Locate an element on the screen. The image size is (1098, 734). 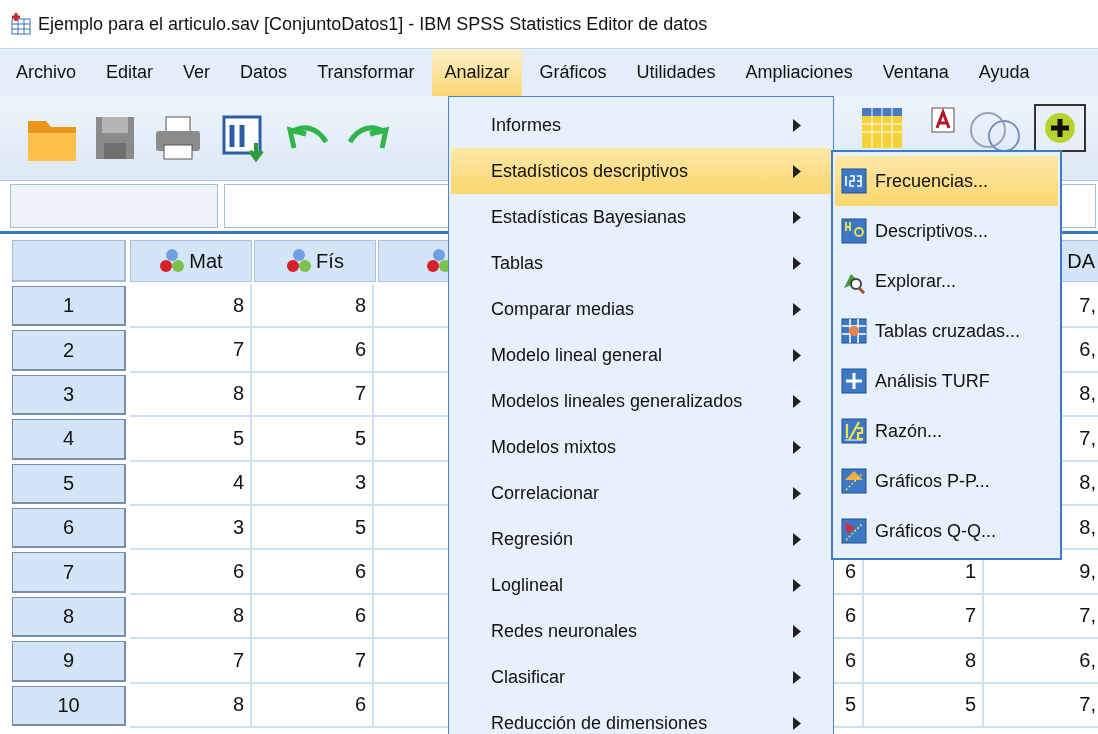
menu-item: Ventana is located at coordinates (915, 72).